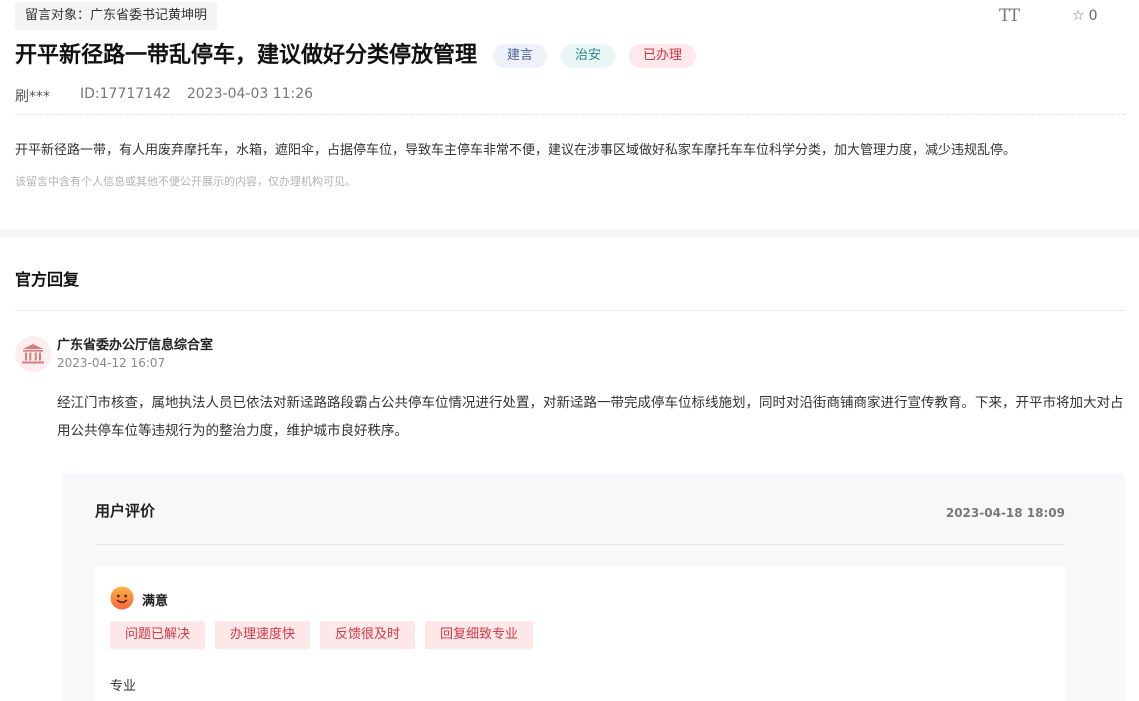  What do you see at coordinates (125, 511) in the screenshot?
I see `evaluation-title: 用户评价` at bounding box center [125, 511].